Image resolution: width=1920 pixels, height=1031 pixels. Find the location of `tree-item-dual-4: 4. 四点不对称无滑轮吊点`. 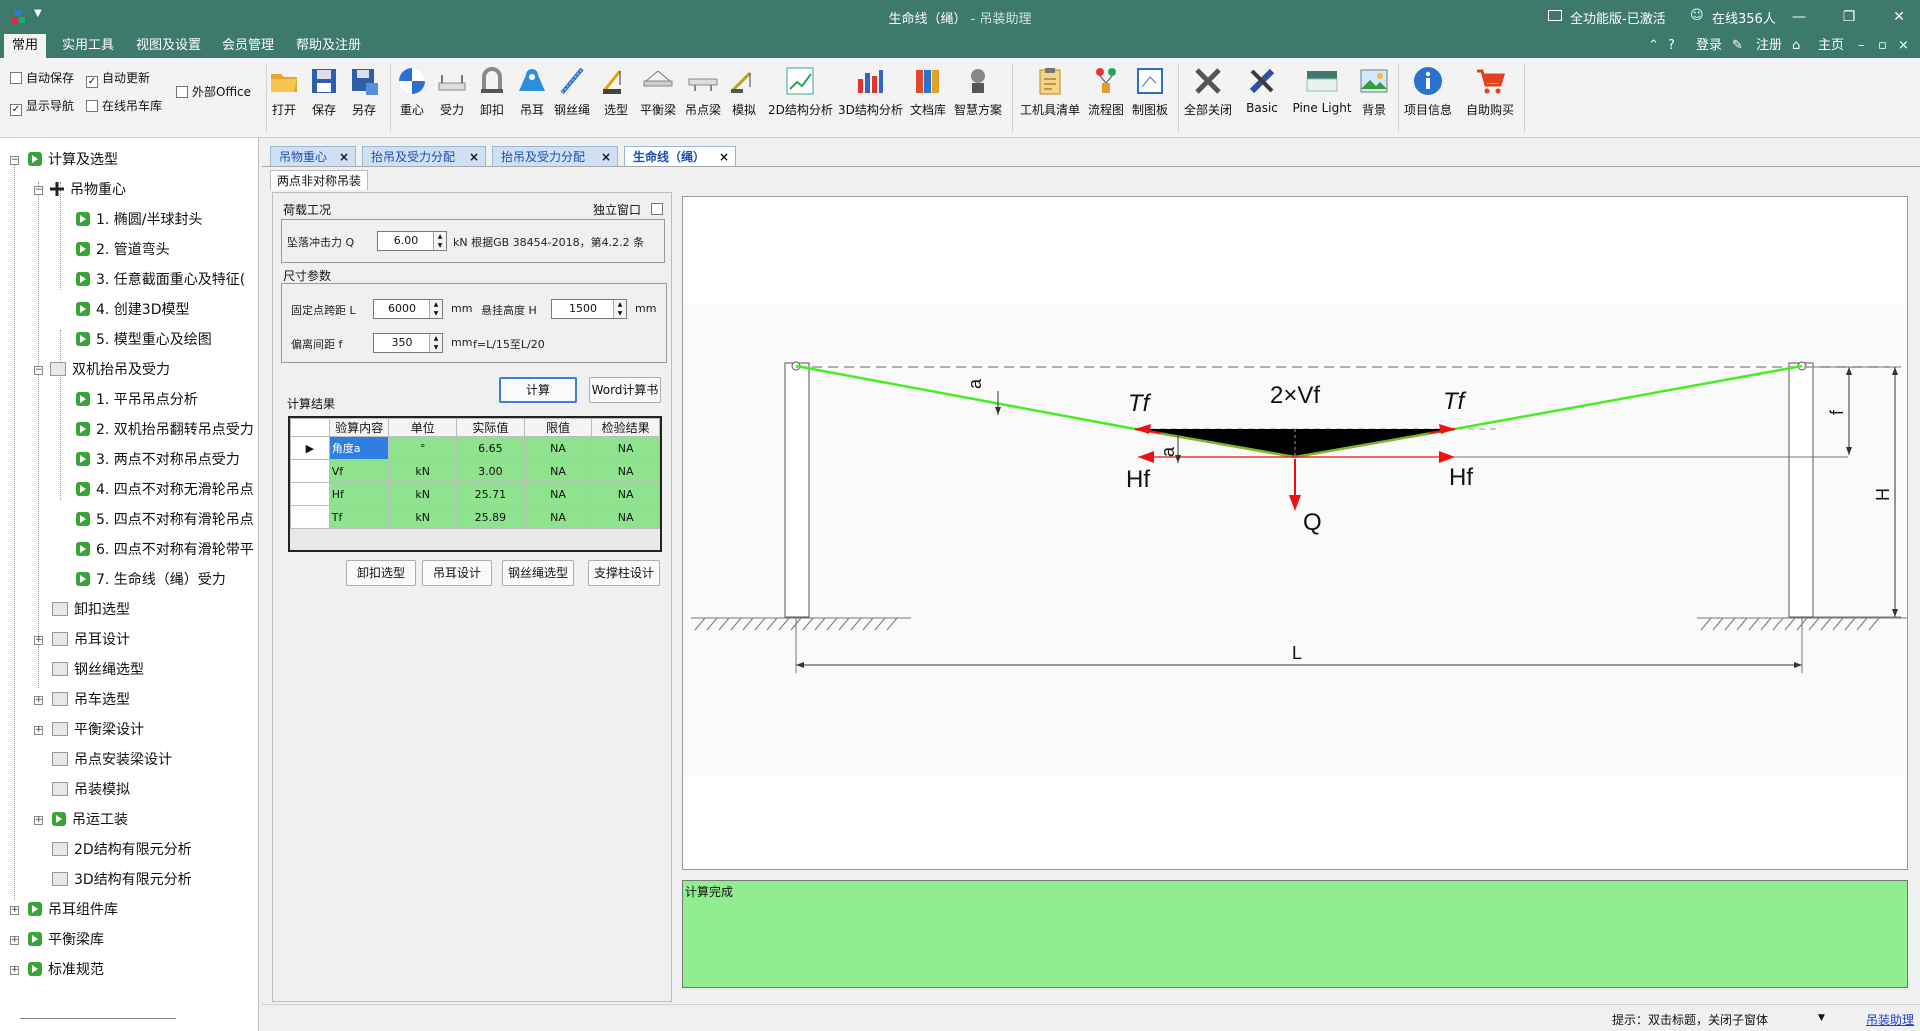

tree-item-dual-4: 4. 四点不对称无滑轮吊点 is located at coordinates (166, 490).